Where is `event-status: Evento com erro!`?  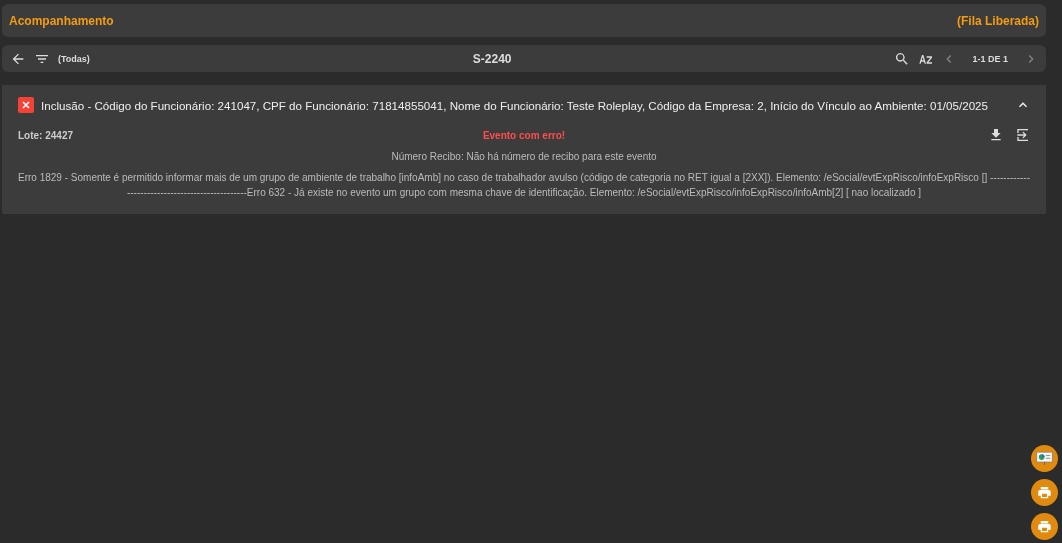 event-status: Evento com erro! is located at coordinates (524, 135).